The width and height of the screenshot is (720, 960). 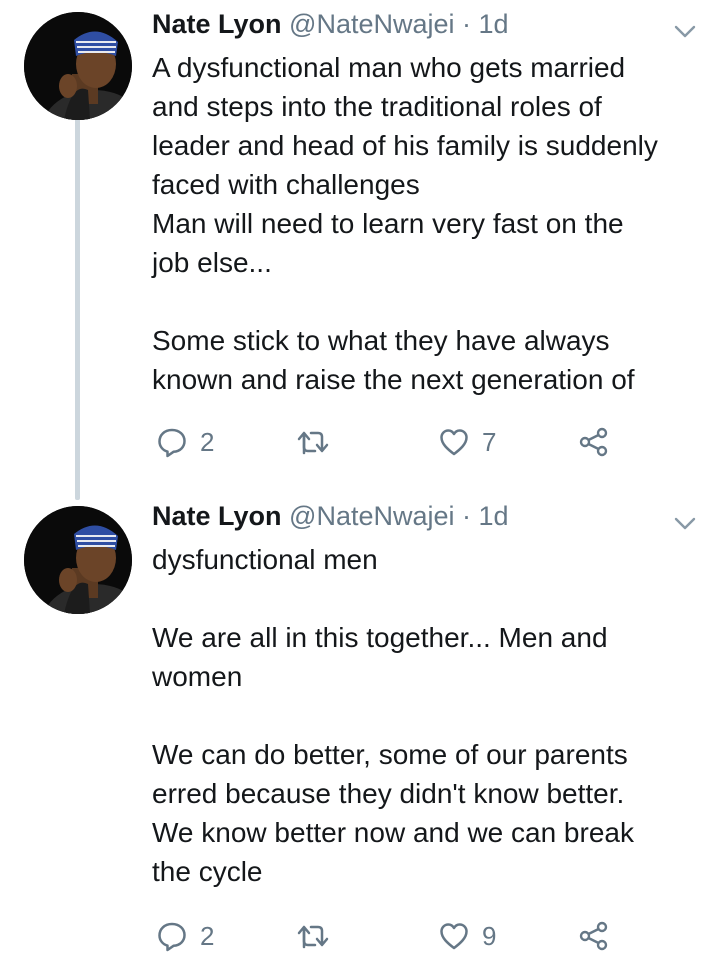 I want to click on like-button: 9, so click(x=467, y=936).